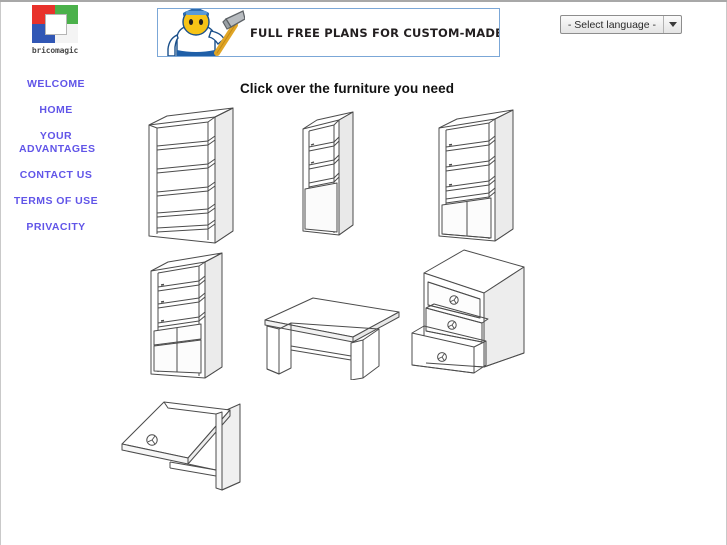 This screenshot has height=545, width=727. What do you see at coordinates (203, 32) in the screenshot?
I see `handyman-with-hammer-icon` at bounding box center [203, 32].